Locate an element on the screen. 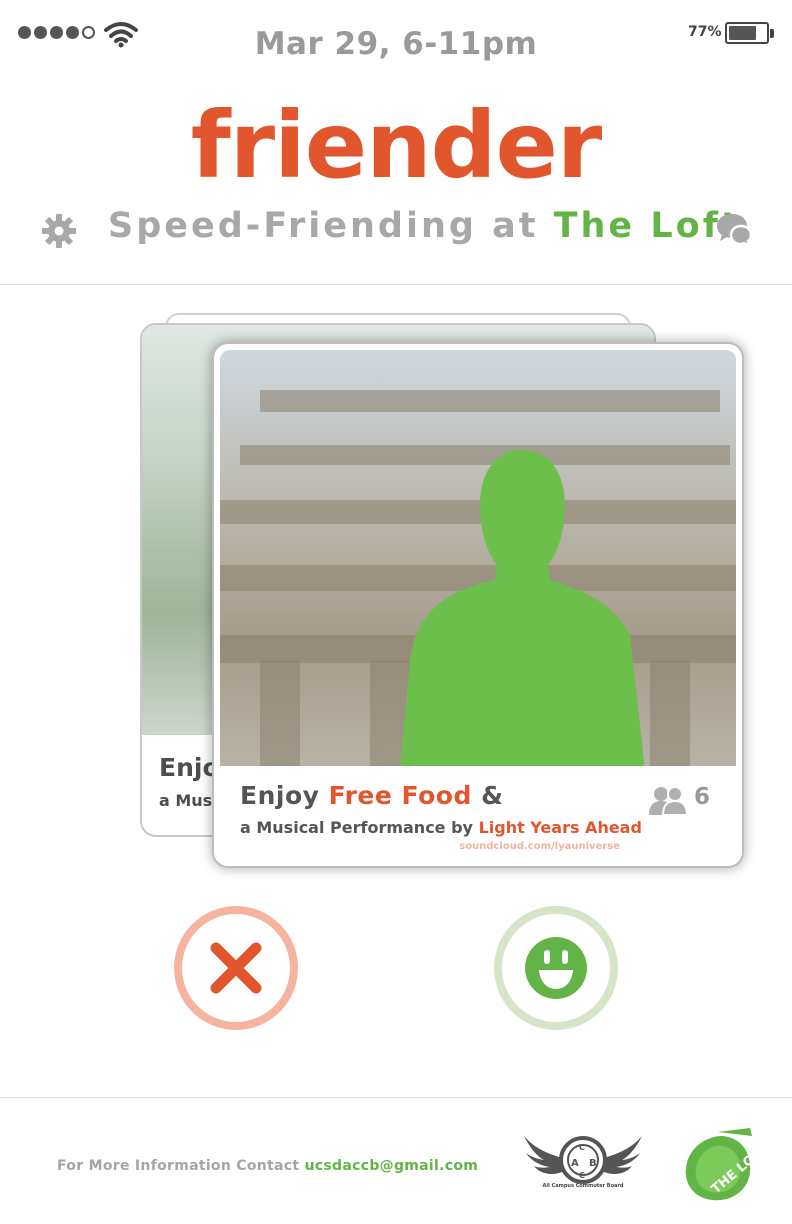  smiley-icon is located at coordinates (556, 968).